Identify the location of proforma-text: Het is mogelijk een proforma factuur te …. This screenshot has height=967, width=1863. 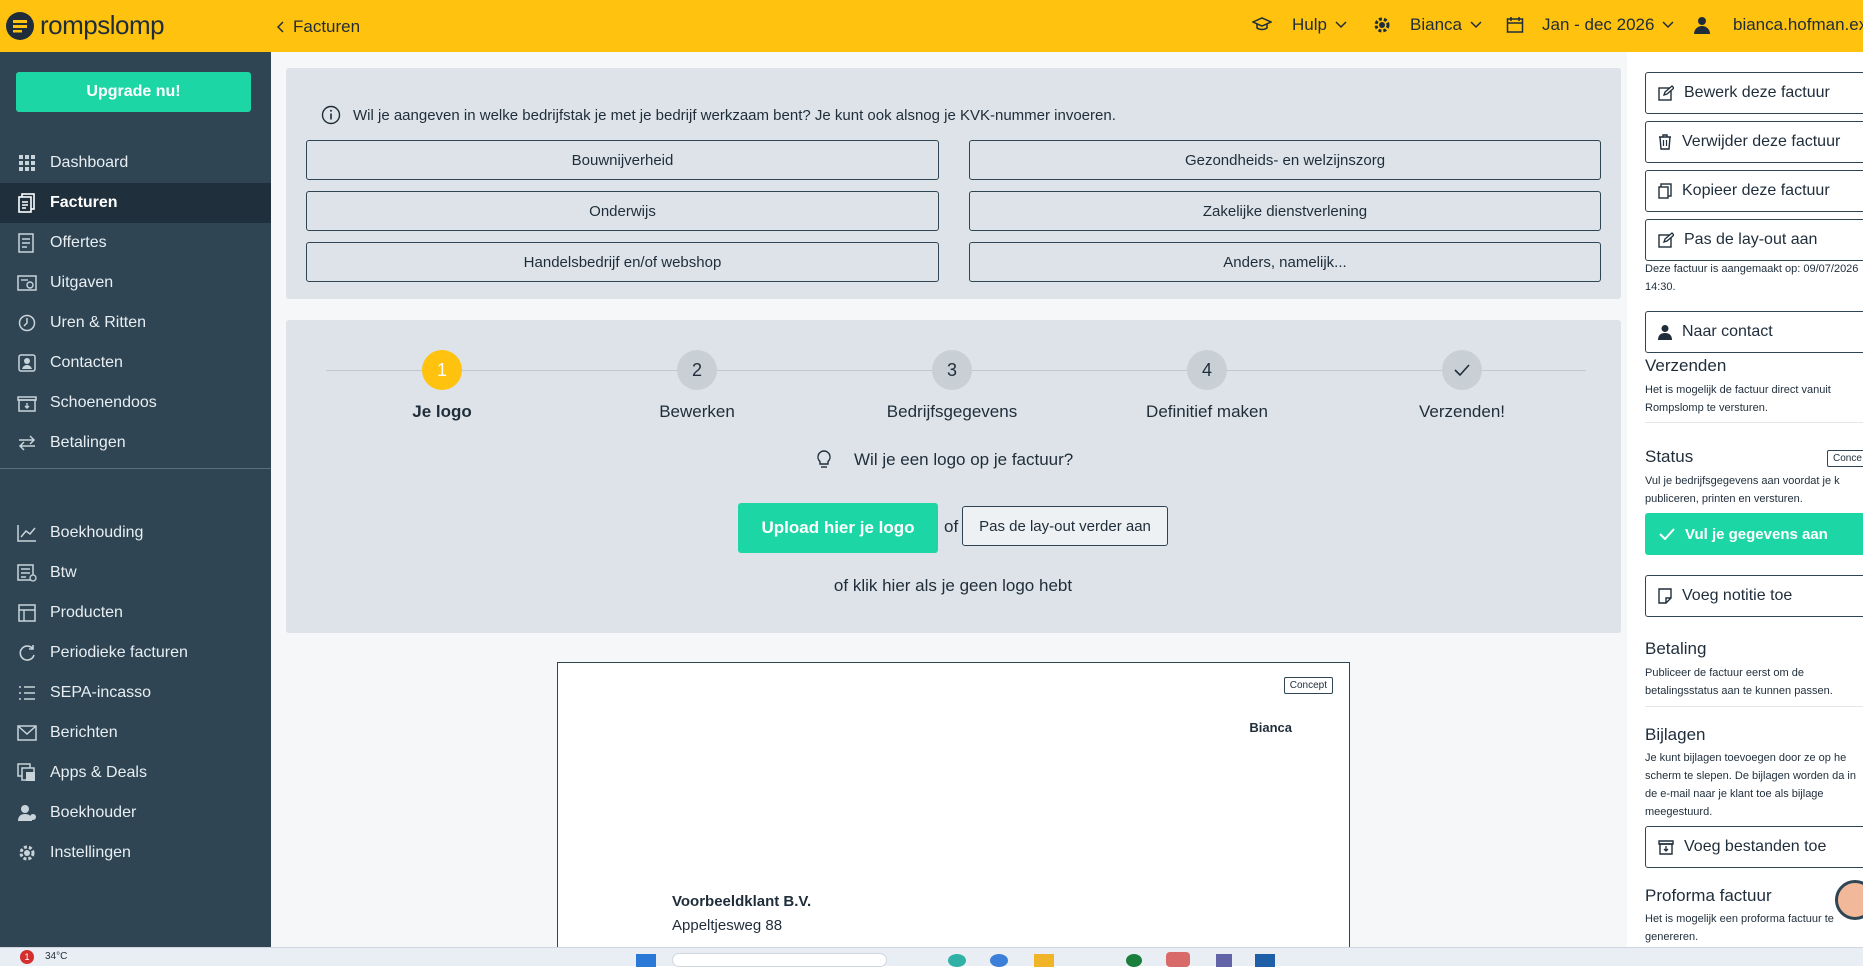
(1739, 928).